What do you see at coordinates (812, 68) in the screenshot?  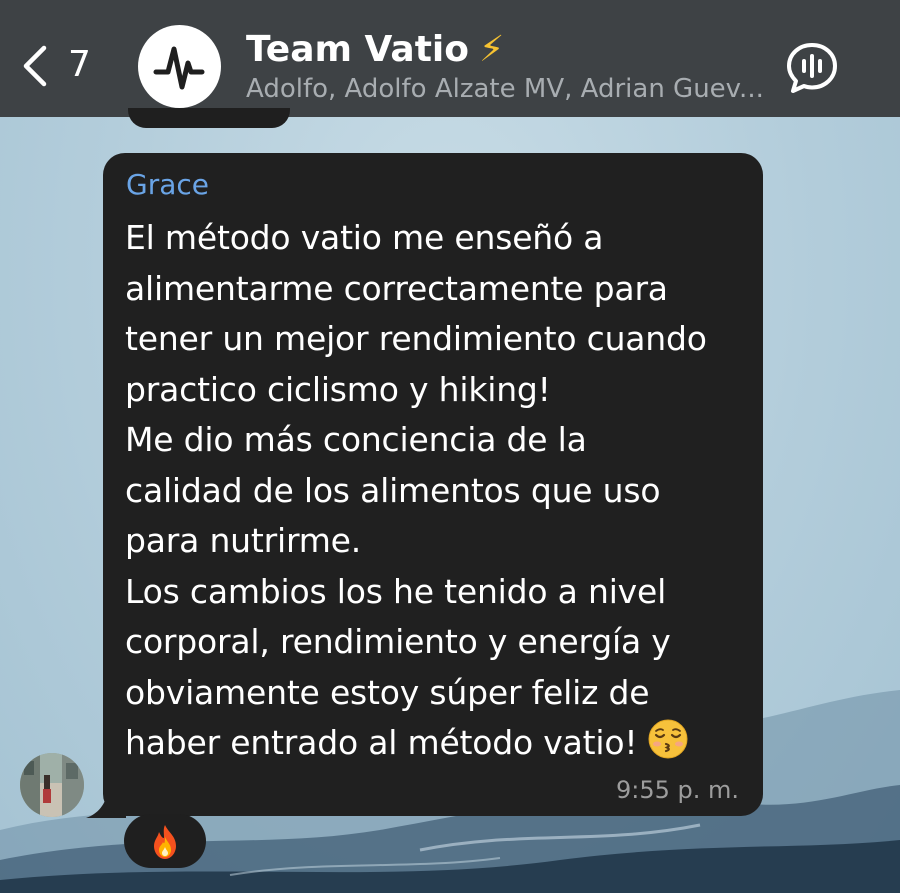 I see `voice-chat-icon` at bounding box center [812, 68].